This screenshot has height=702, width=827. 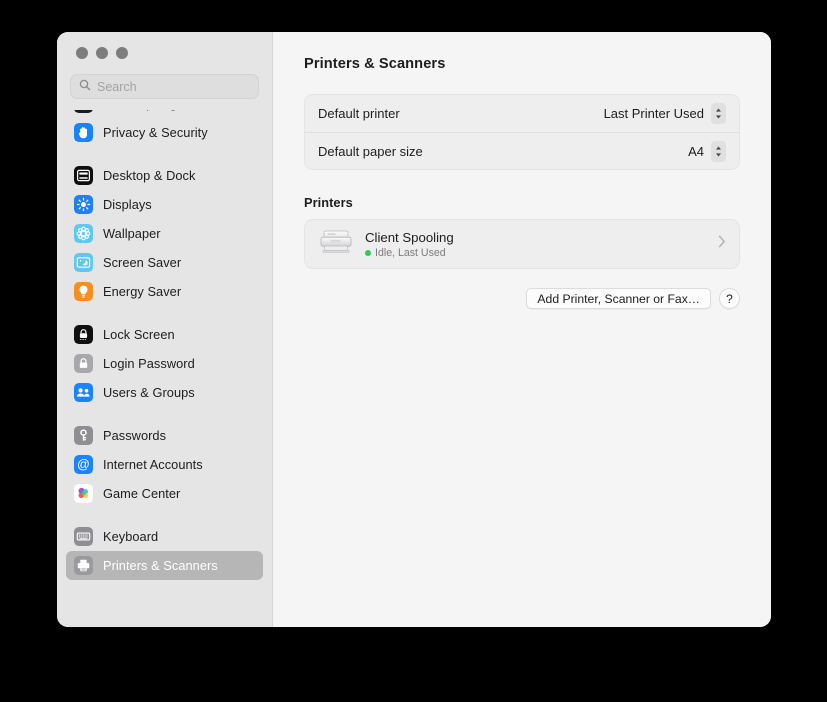 I want to click on wallpaper-icon, so click(x=83, y=233).